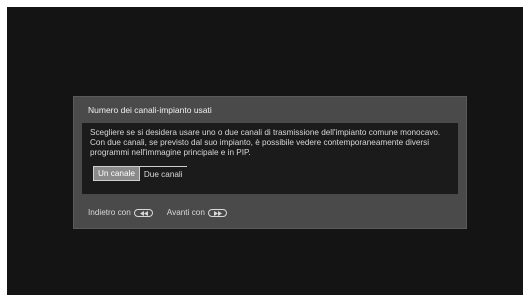  I want to click on channel-options: Un canale Due canali, so click(140, 173).